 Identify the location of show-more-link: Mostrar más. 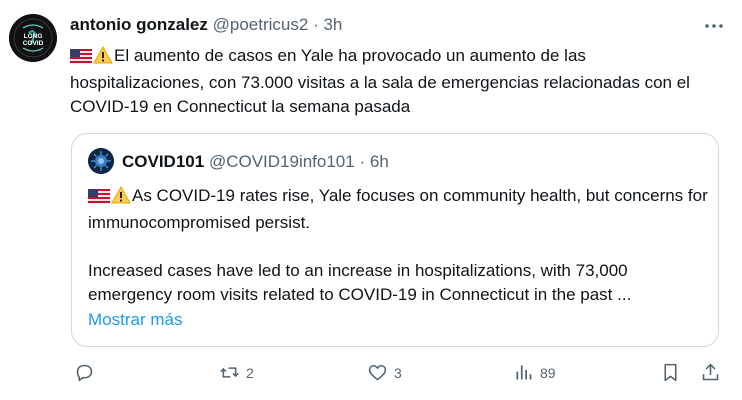
(135, 320).